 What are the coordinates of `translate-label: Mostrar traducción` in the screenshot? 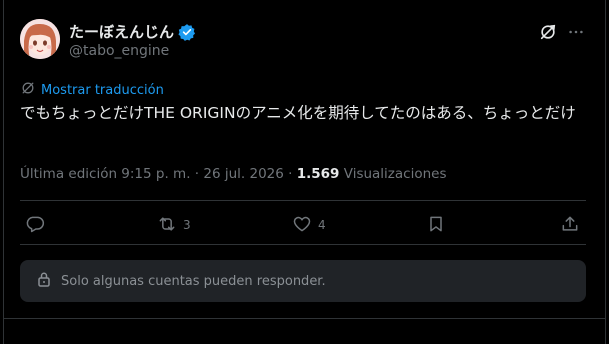 It's located at (102, 90).